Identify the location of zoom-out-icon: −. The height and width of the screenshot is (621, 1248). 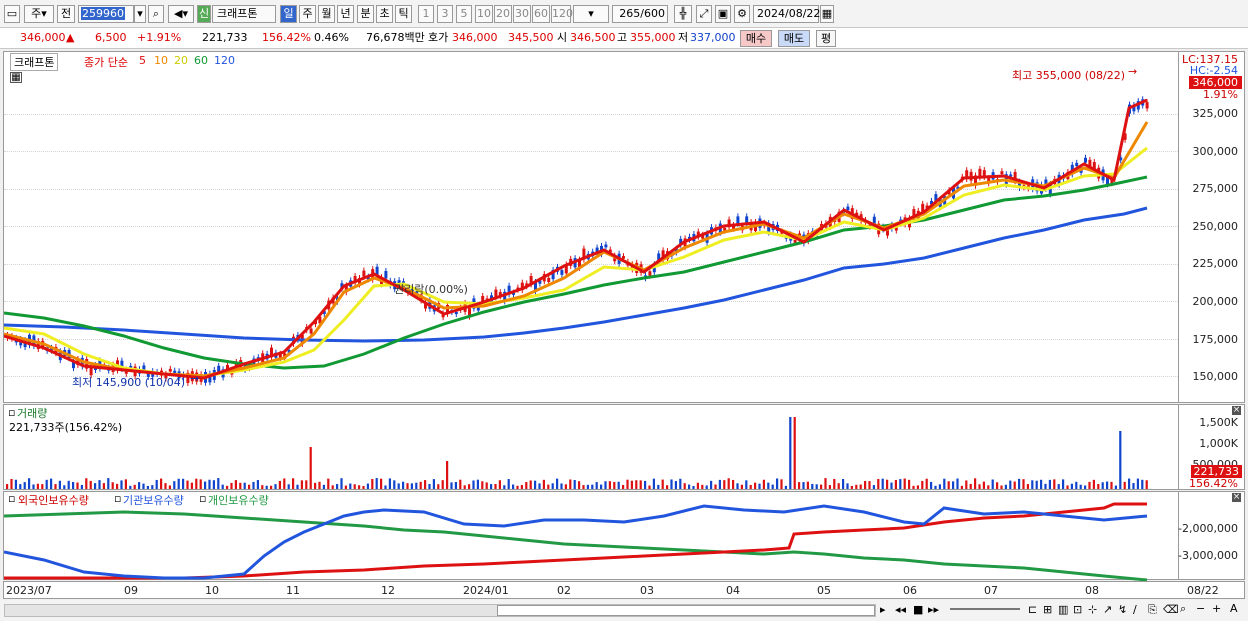
(1200, 608).